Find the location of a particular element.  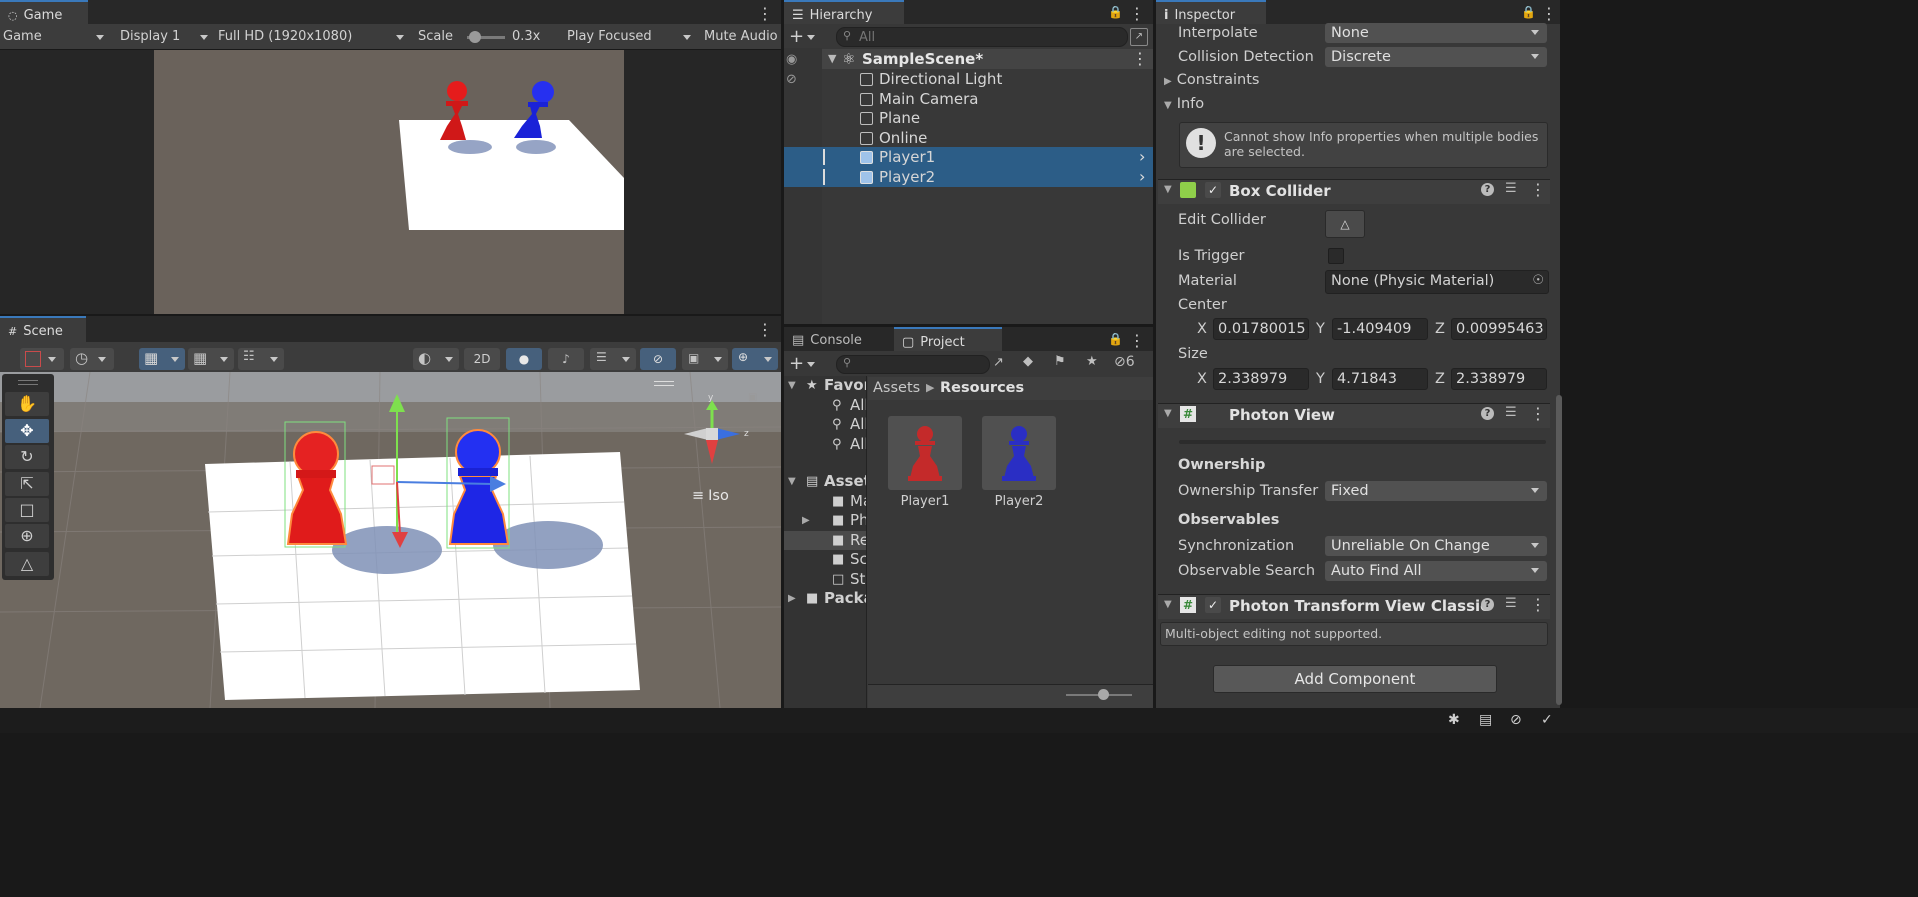

play-focused-dropdown: Play Focused is located at coordinates (629, 37).